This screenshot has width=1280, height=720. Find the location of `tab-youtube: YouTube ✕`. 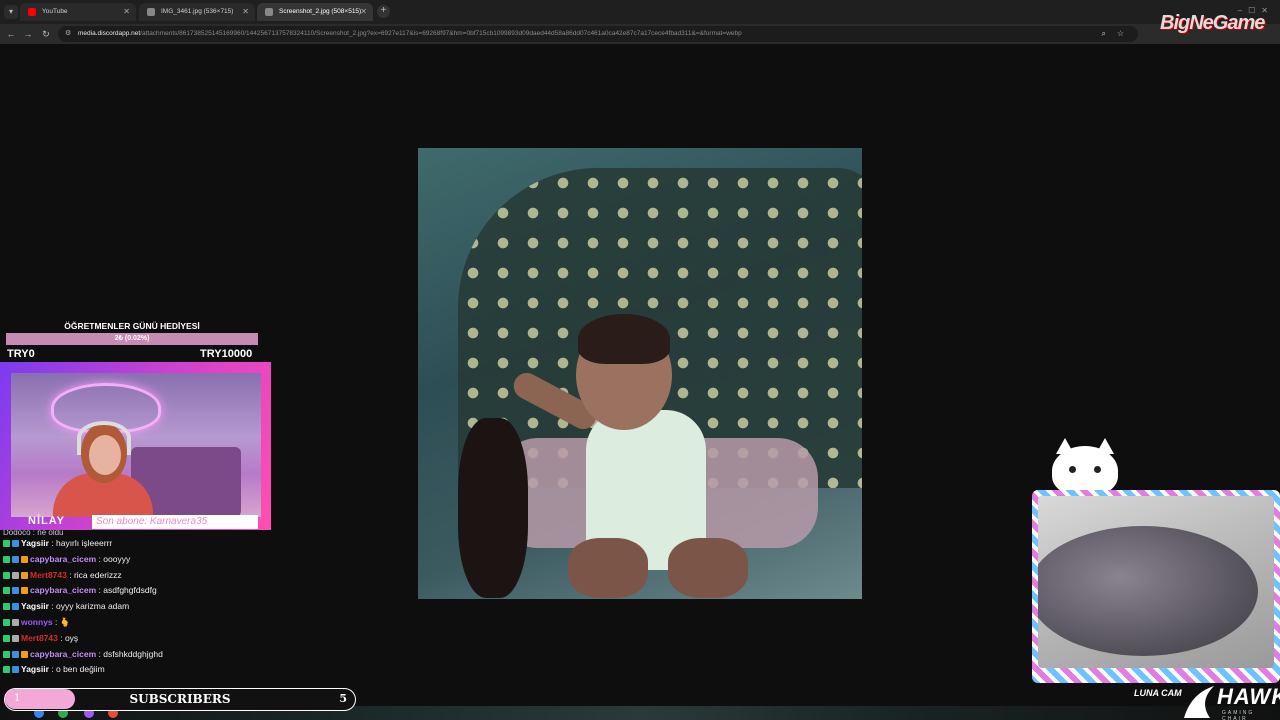

tab-youtube: YouTube ✕ is located at coordinates (78, 12).